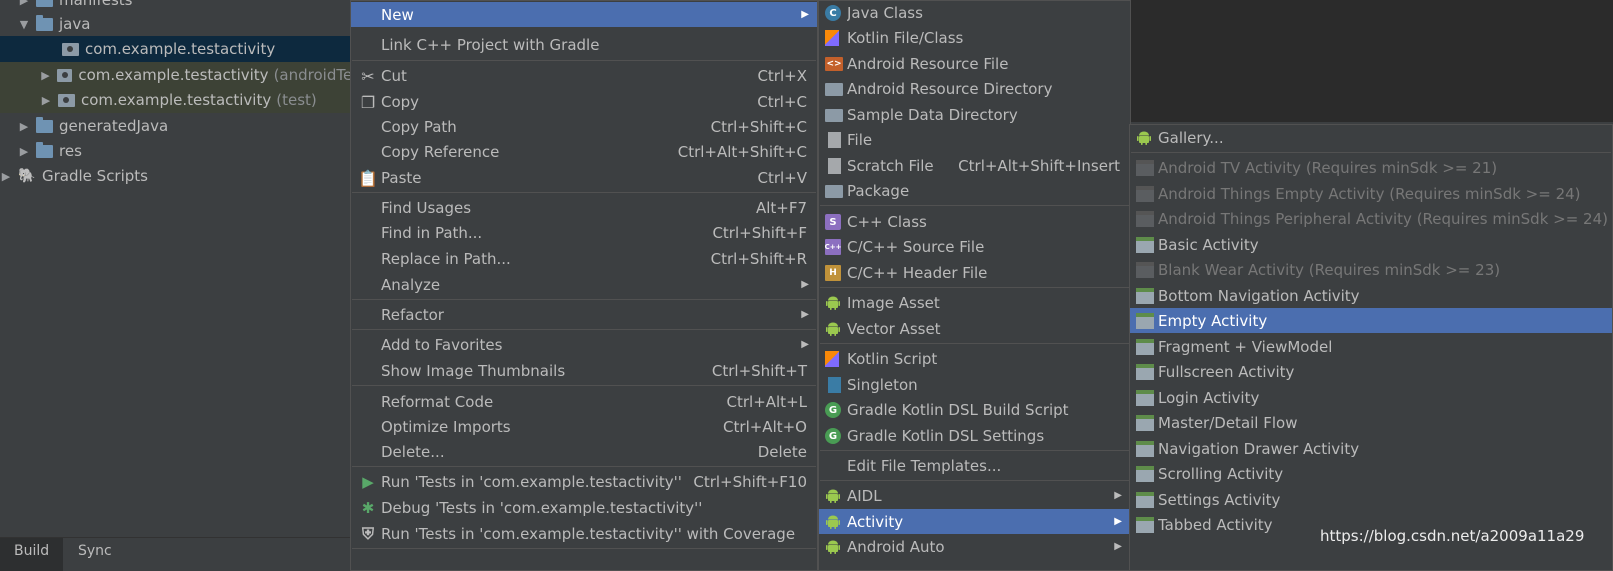 Image resolution: width=1613 pixels, height=571 pixels. I want to click on copy-icon: ❐, so click(368, 102).